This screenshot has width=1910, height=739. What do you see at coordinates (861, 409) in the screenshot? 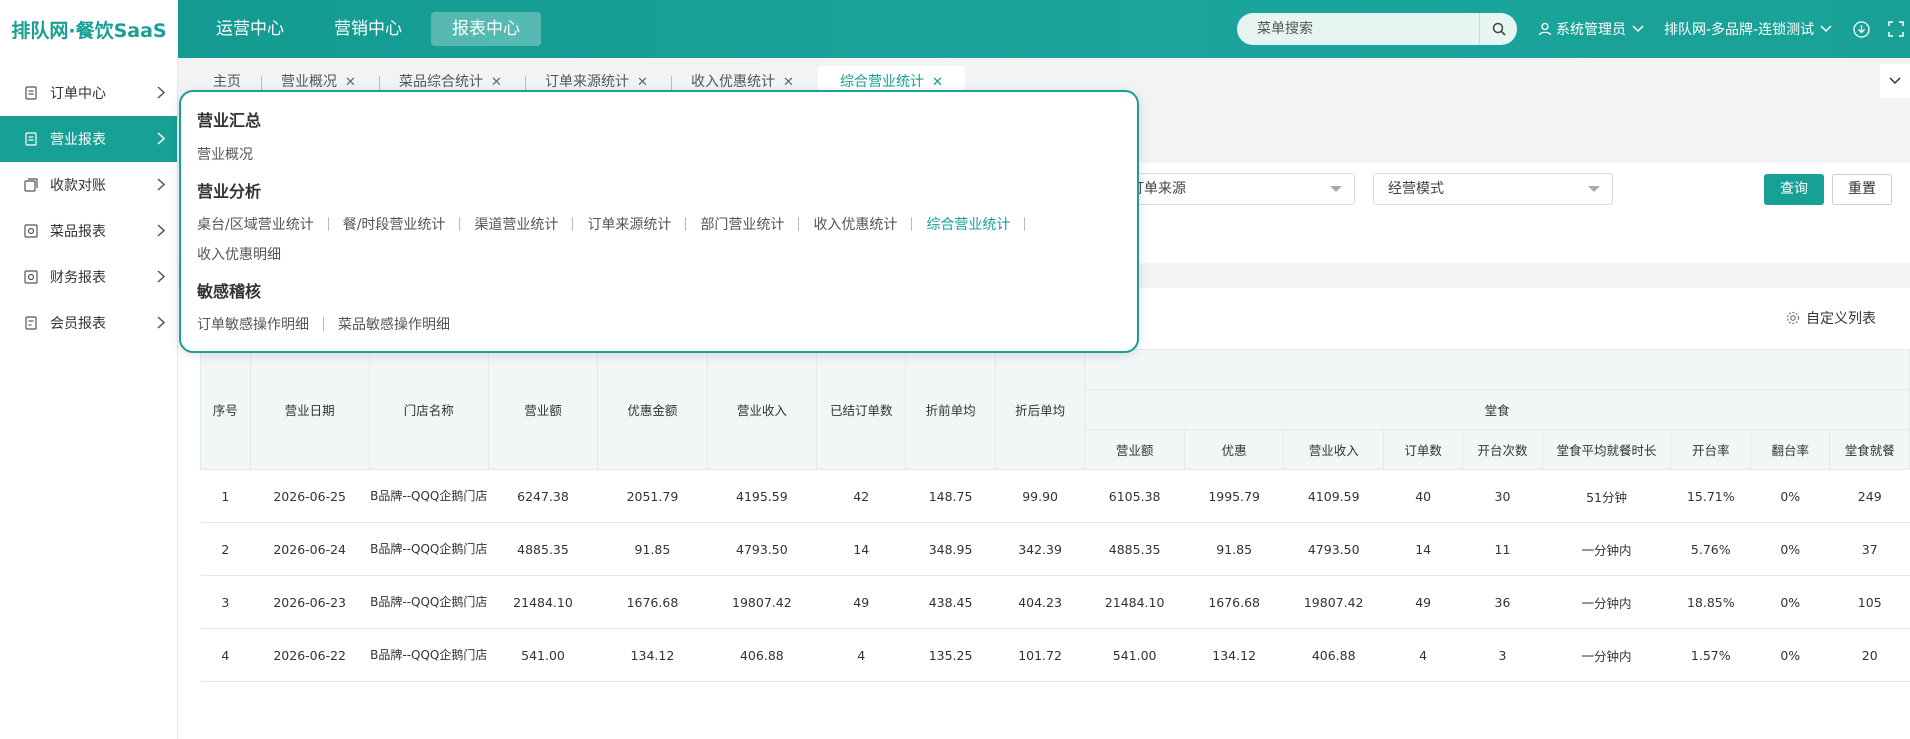
I see `col-header: 已结订单数` at bounding box center [861, 409].